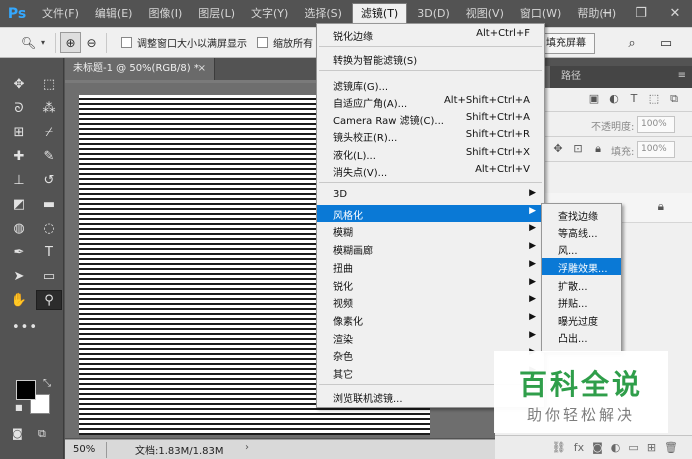 The width and height of the screenshot is (692, 459). I want to click on menu-filter: 滤镜(T), so click(379, 13).